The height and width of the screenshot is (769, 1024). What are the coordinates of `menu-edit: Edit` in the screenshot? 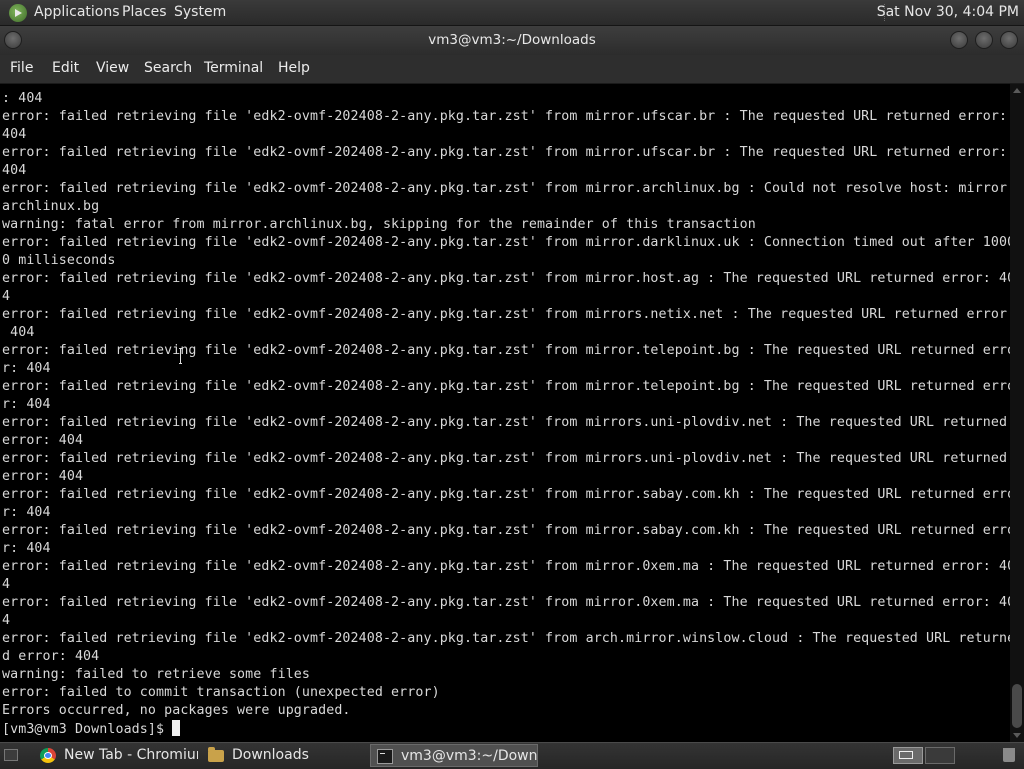 It's located at (65, 68).